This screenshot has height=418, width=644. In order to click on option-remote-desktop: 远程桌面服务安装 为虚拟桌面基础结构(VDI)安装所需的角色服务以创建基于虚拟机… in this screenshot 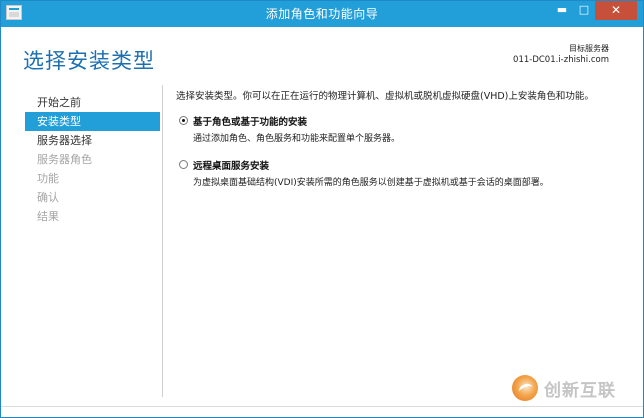, I will do `click(401, 173)`.